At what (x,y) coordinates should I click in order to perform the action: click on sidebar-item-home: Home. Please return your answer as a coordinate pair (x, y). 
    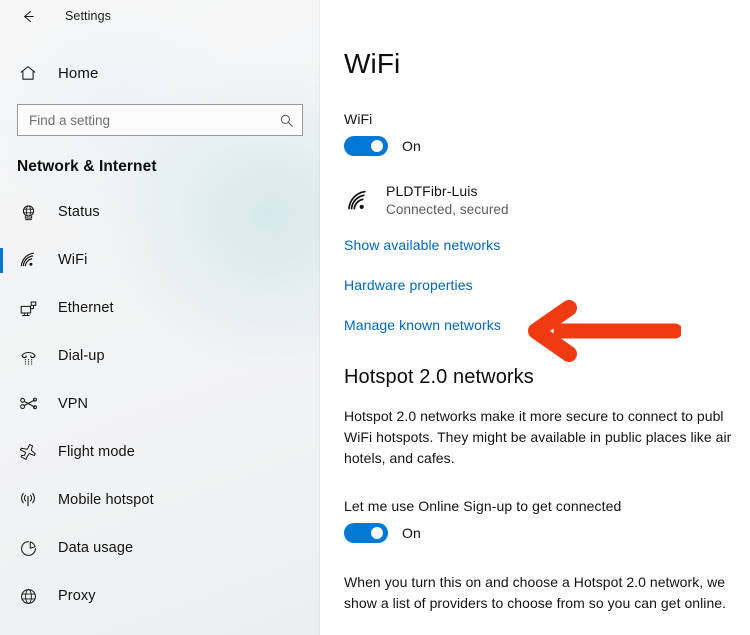
    Looking at the image, I should click on (160, 73).